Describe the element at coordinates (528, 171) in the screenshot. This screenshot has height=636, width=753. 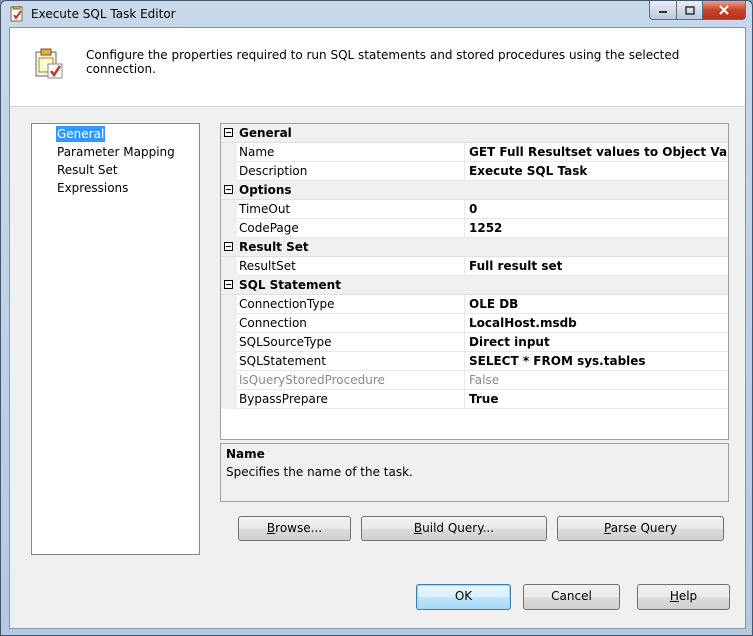
I see `property-value: Execute SQL Task` at that location.